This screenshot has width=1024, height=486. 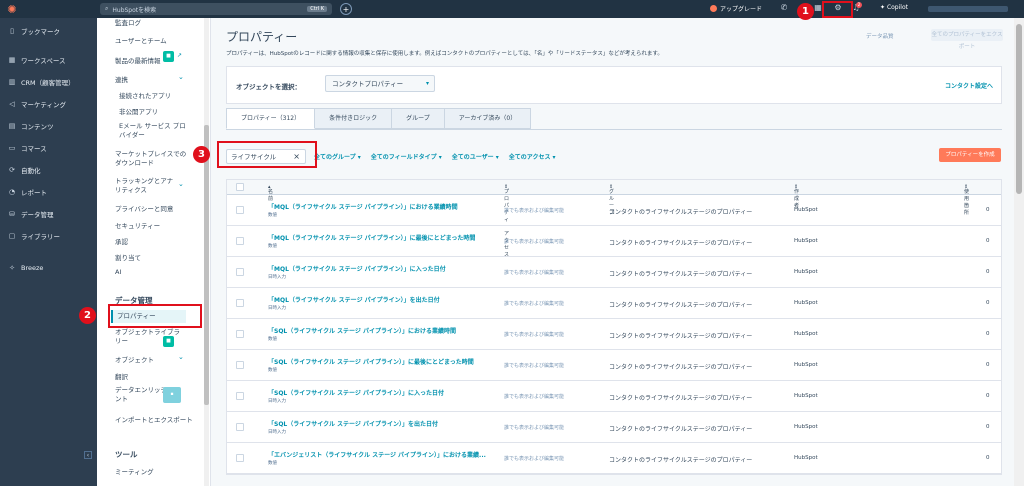 I want to click on filter-groups-dropdown: 全てのグループ ▾, so click(x=337, y=156).